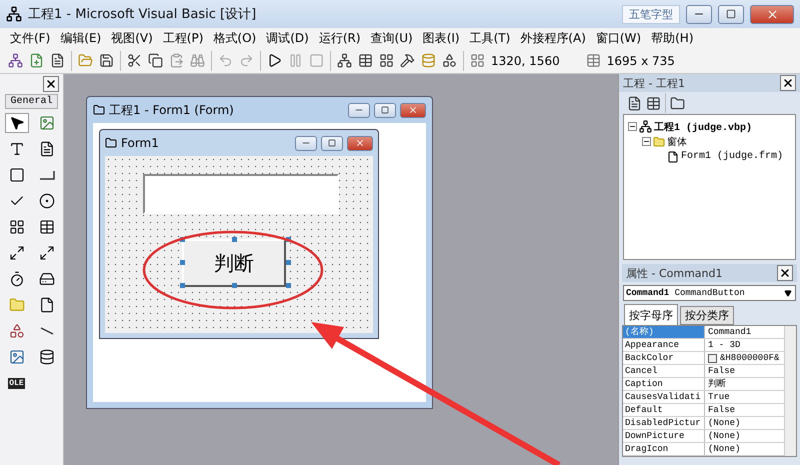 Image resolution: width=800 pixels, height=465 pixels. I want to click on property-name: Appearance, so click(664, 345).